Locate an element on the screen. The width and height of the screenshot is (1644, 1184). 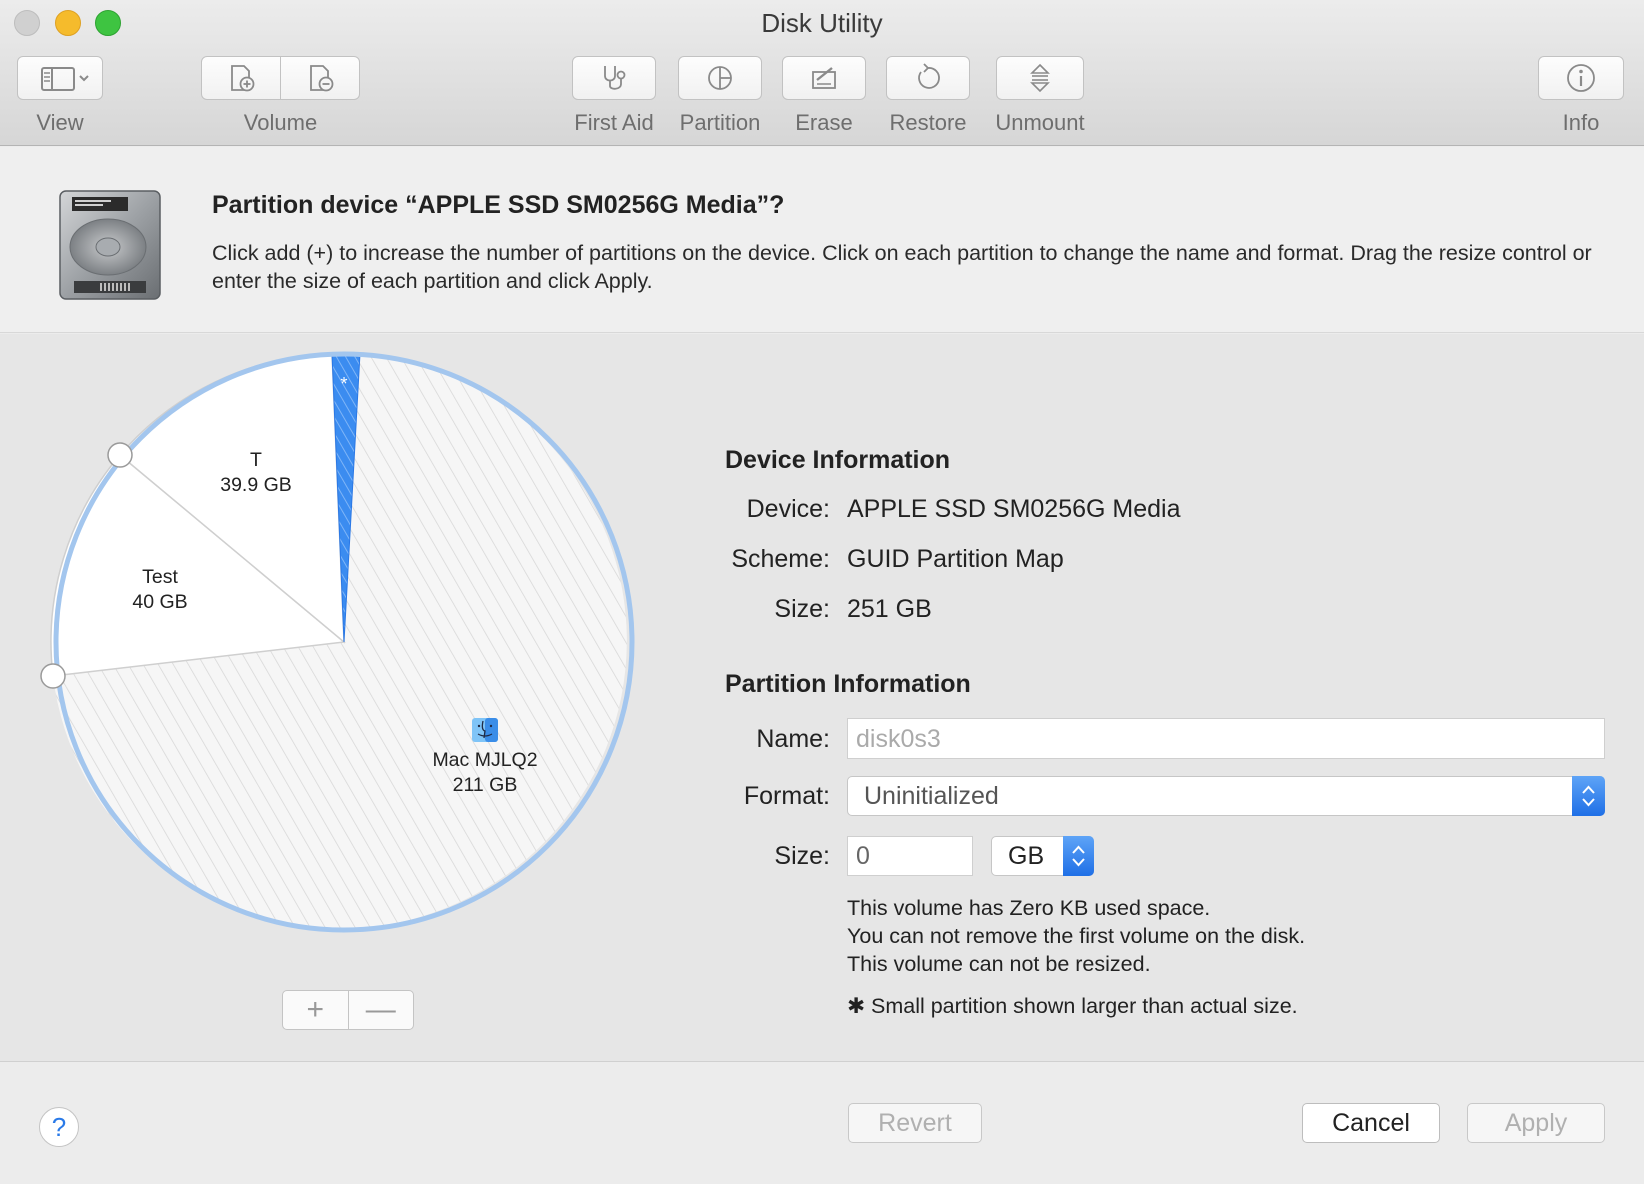
partition-button is located at coordinates (720, 78).